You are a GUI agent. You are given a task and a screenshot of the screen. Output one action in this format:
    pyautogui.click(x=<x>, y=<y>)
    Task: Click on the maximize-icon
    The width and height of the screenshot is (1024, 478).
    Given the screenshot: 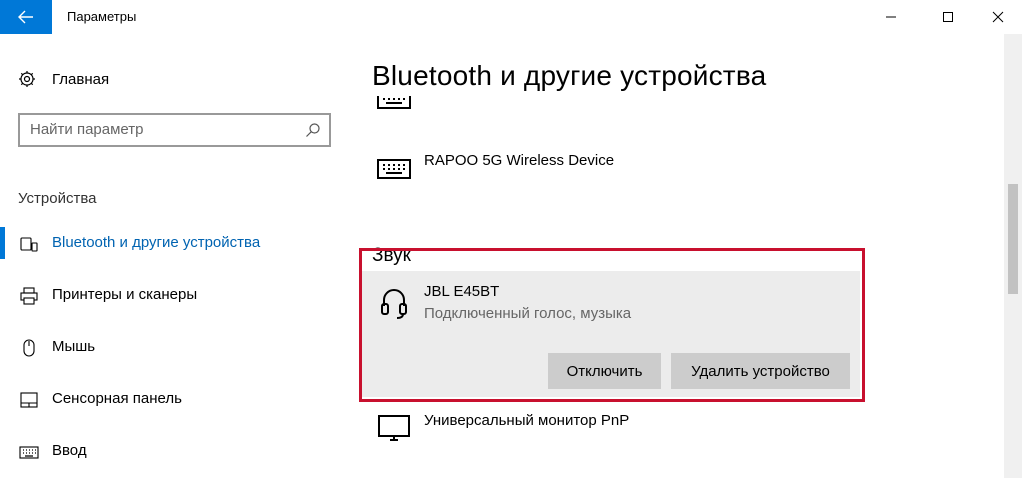 What is the action you would take?
    pyautogui.click(x=948, y=17)
    